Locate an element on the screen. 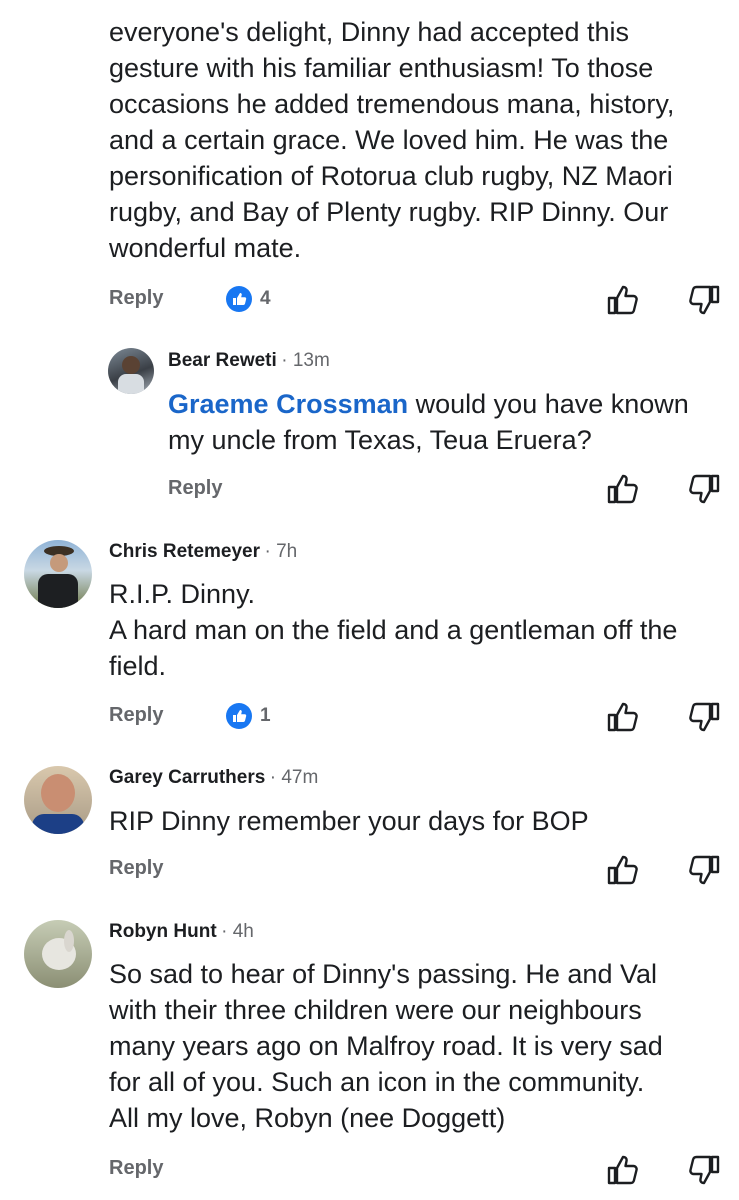 Image resolution: width=739 pixels, height=1200 pixels. comment-header: Robyn Hunt · 4h is located at coordinates (181, 932).